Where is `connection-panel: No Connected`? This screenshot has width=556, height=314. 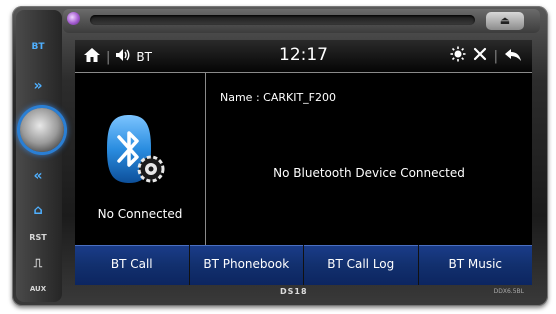 connection-panel: No Connected is located at coordinates (140, 159).